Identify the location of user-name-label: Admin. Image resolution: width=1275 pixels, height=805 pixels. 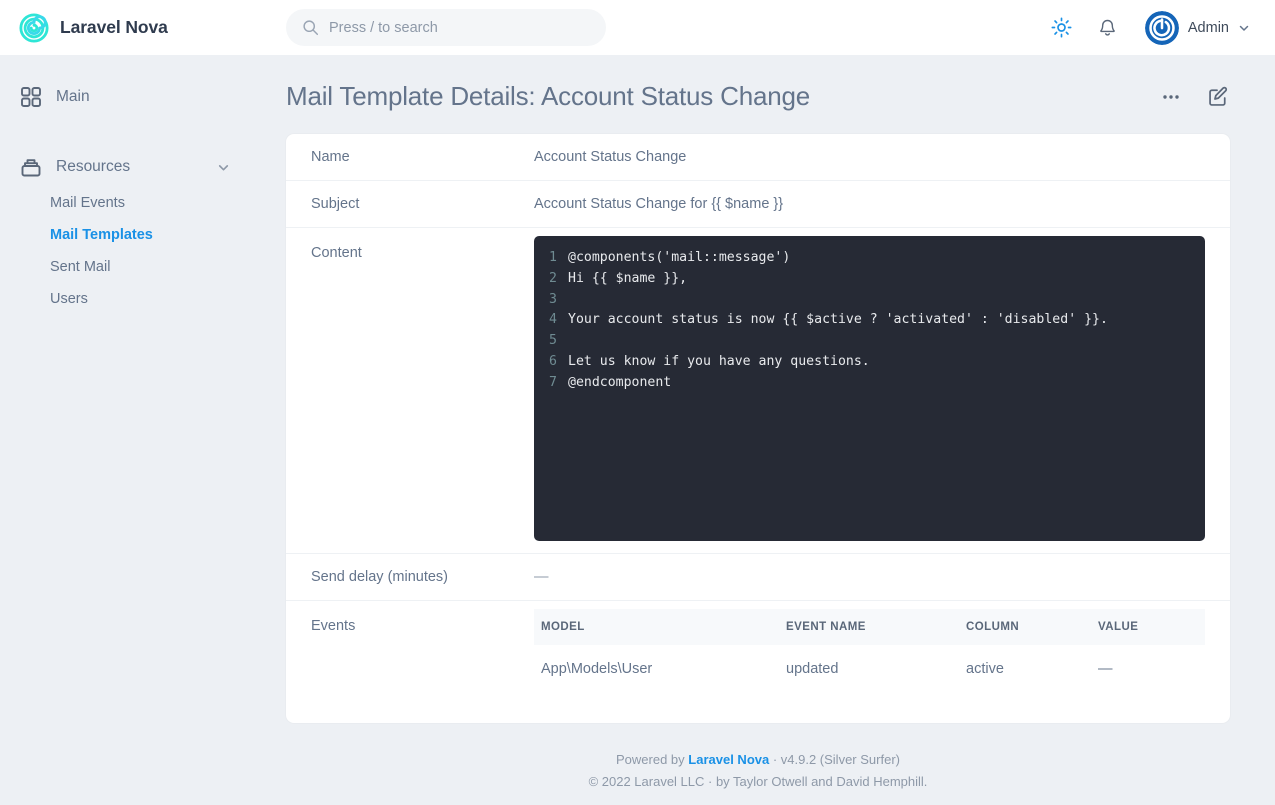
(1208, 27).